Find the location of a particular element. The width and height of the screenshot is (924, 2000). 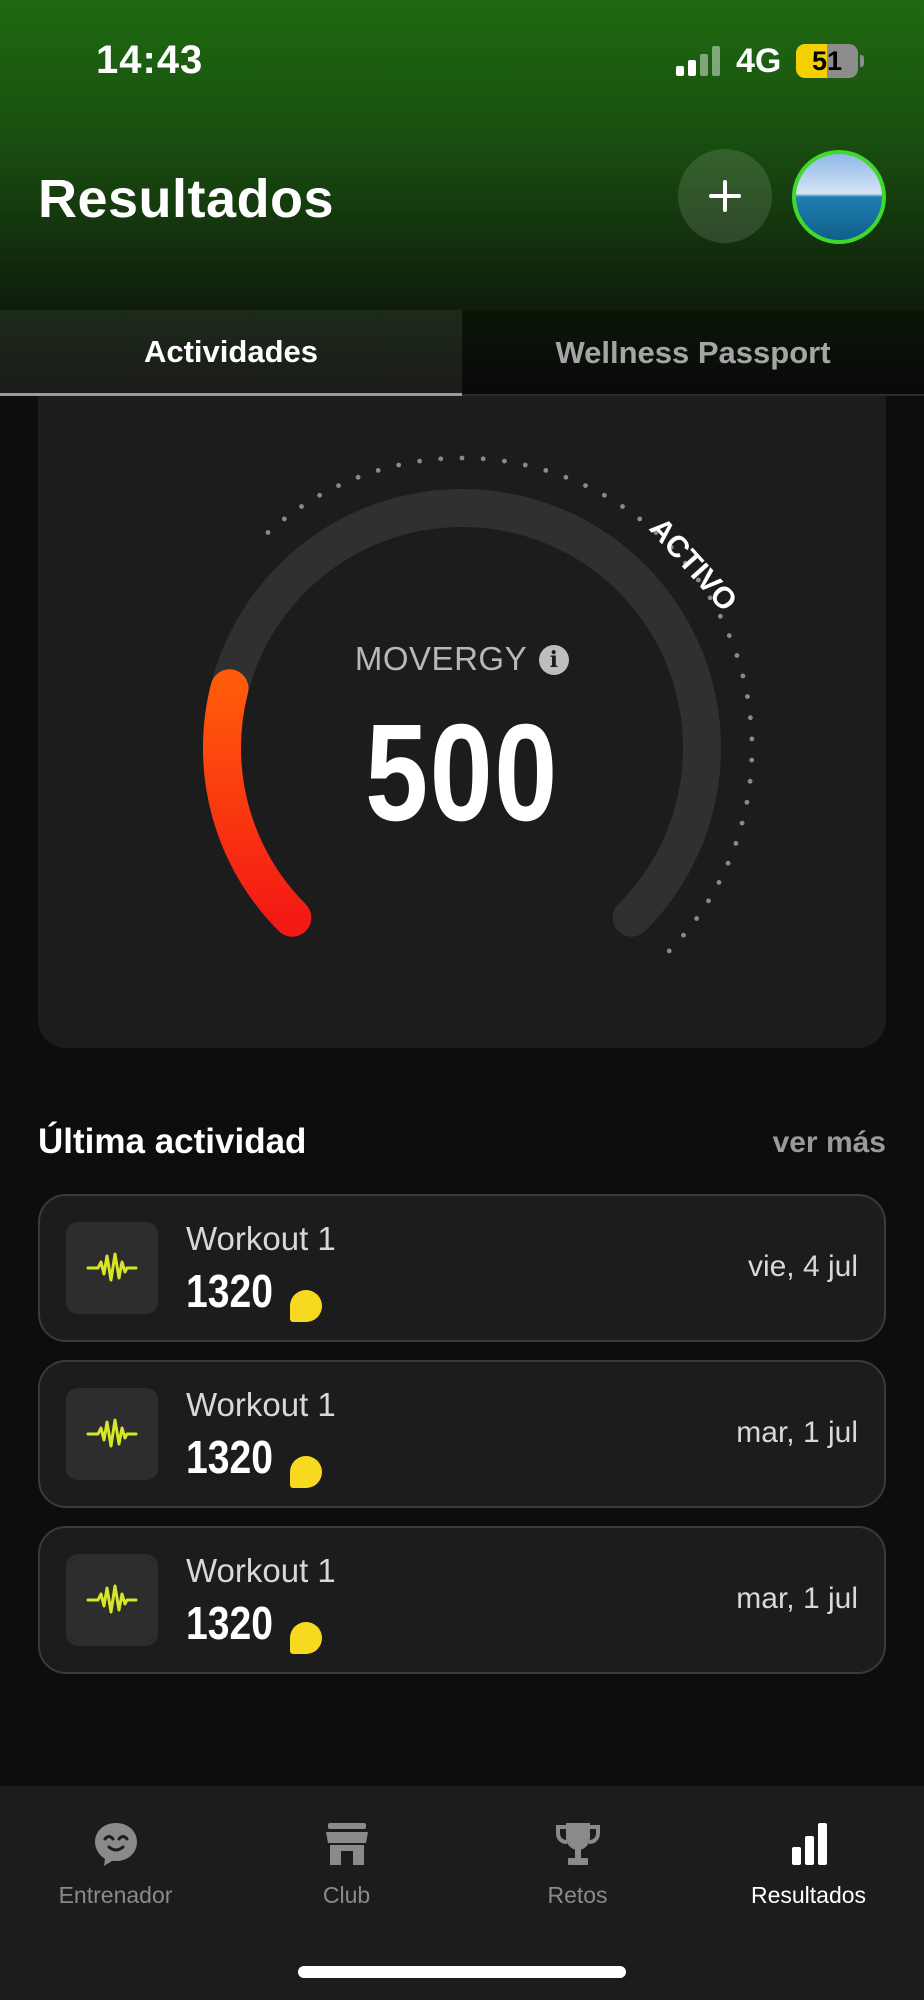

plus-icon is located at coordinates (725, 196).